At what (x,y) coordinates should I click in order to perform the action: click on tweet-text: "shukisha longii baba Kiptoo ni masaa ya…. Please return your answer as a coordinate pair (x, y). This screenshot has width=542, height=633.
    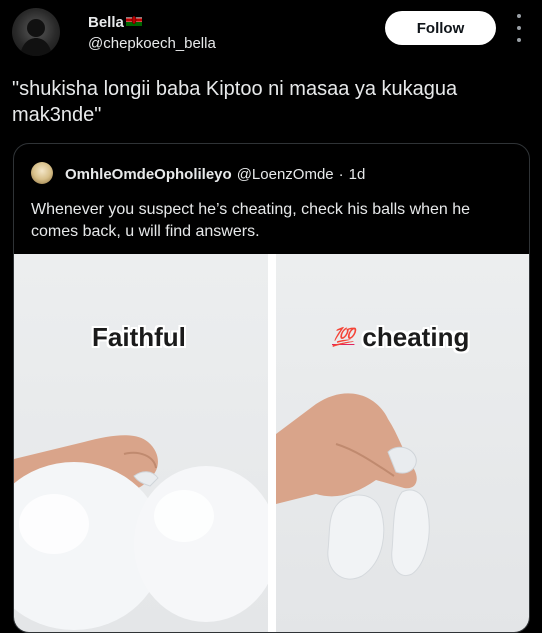
    Looking at the image, I should click on (237, 102).